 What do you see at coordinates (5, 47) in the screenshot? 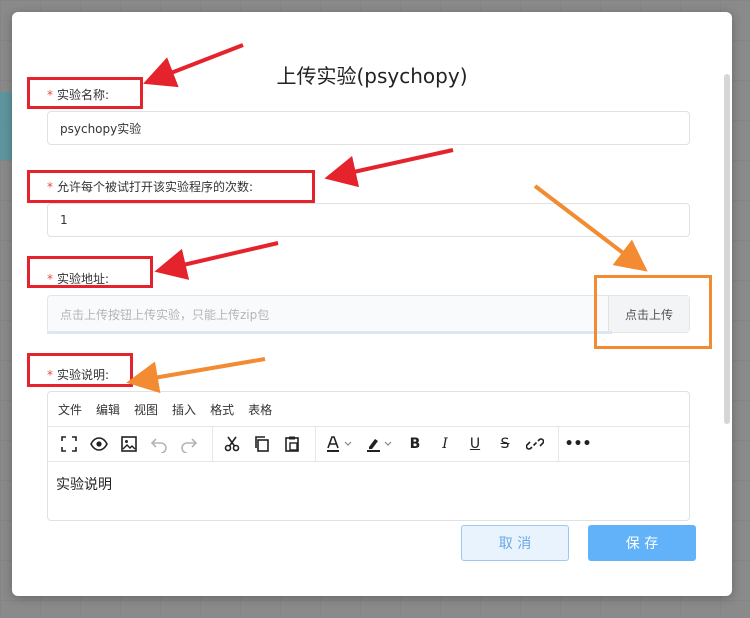
I see `background-partial-text` at bounding box center [5, 47].